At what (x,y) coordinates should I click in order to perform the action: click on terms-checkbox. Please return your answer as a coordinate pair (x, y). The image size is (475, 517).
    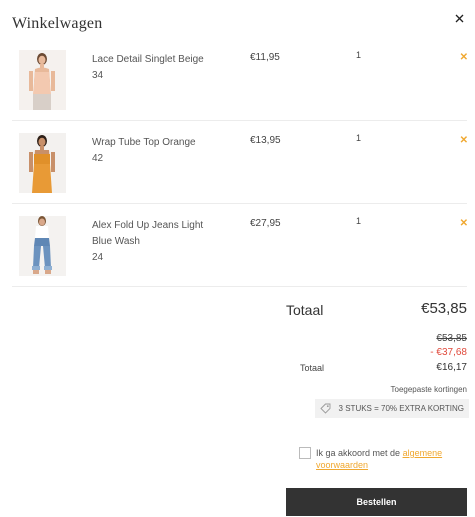
    Looking at the image, I should click on (305, 453).